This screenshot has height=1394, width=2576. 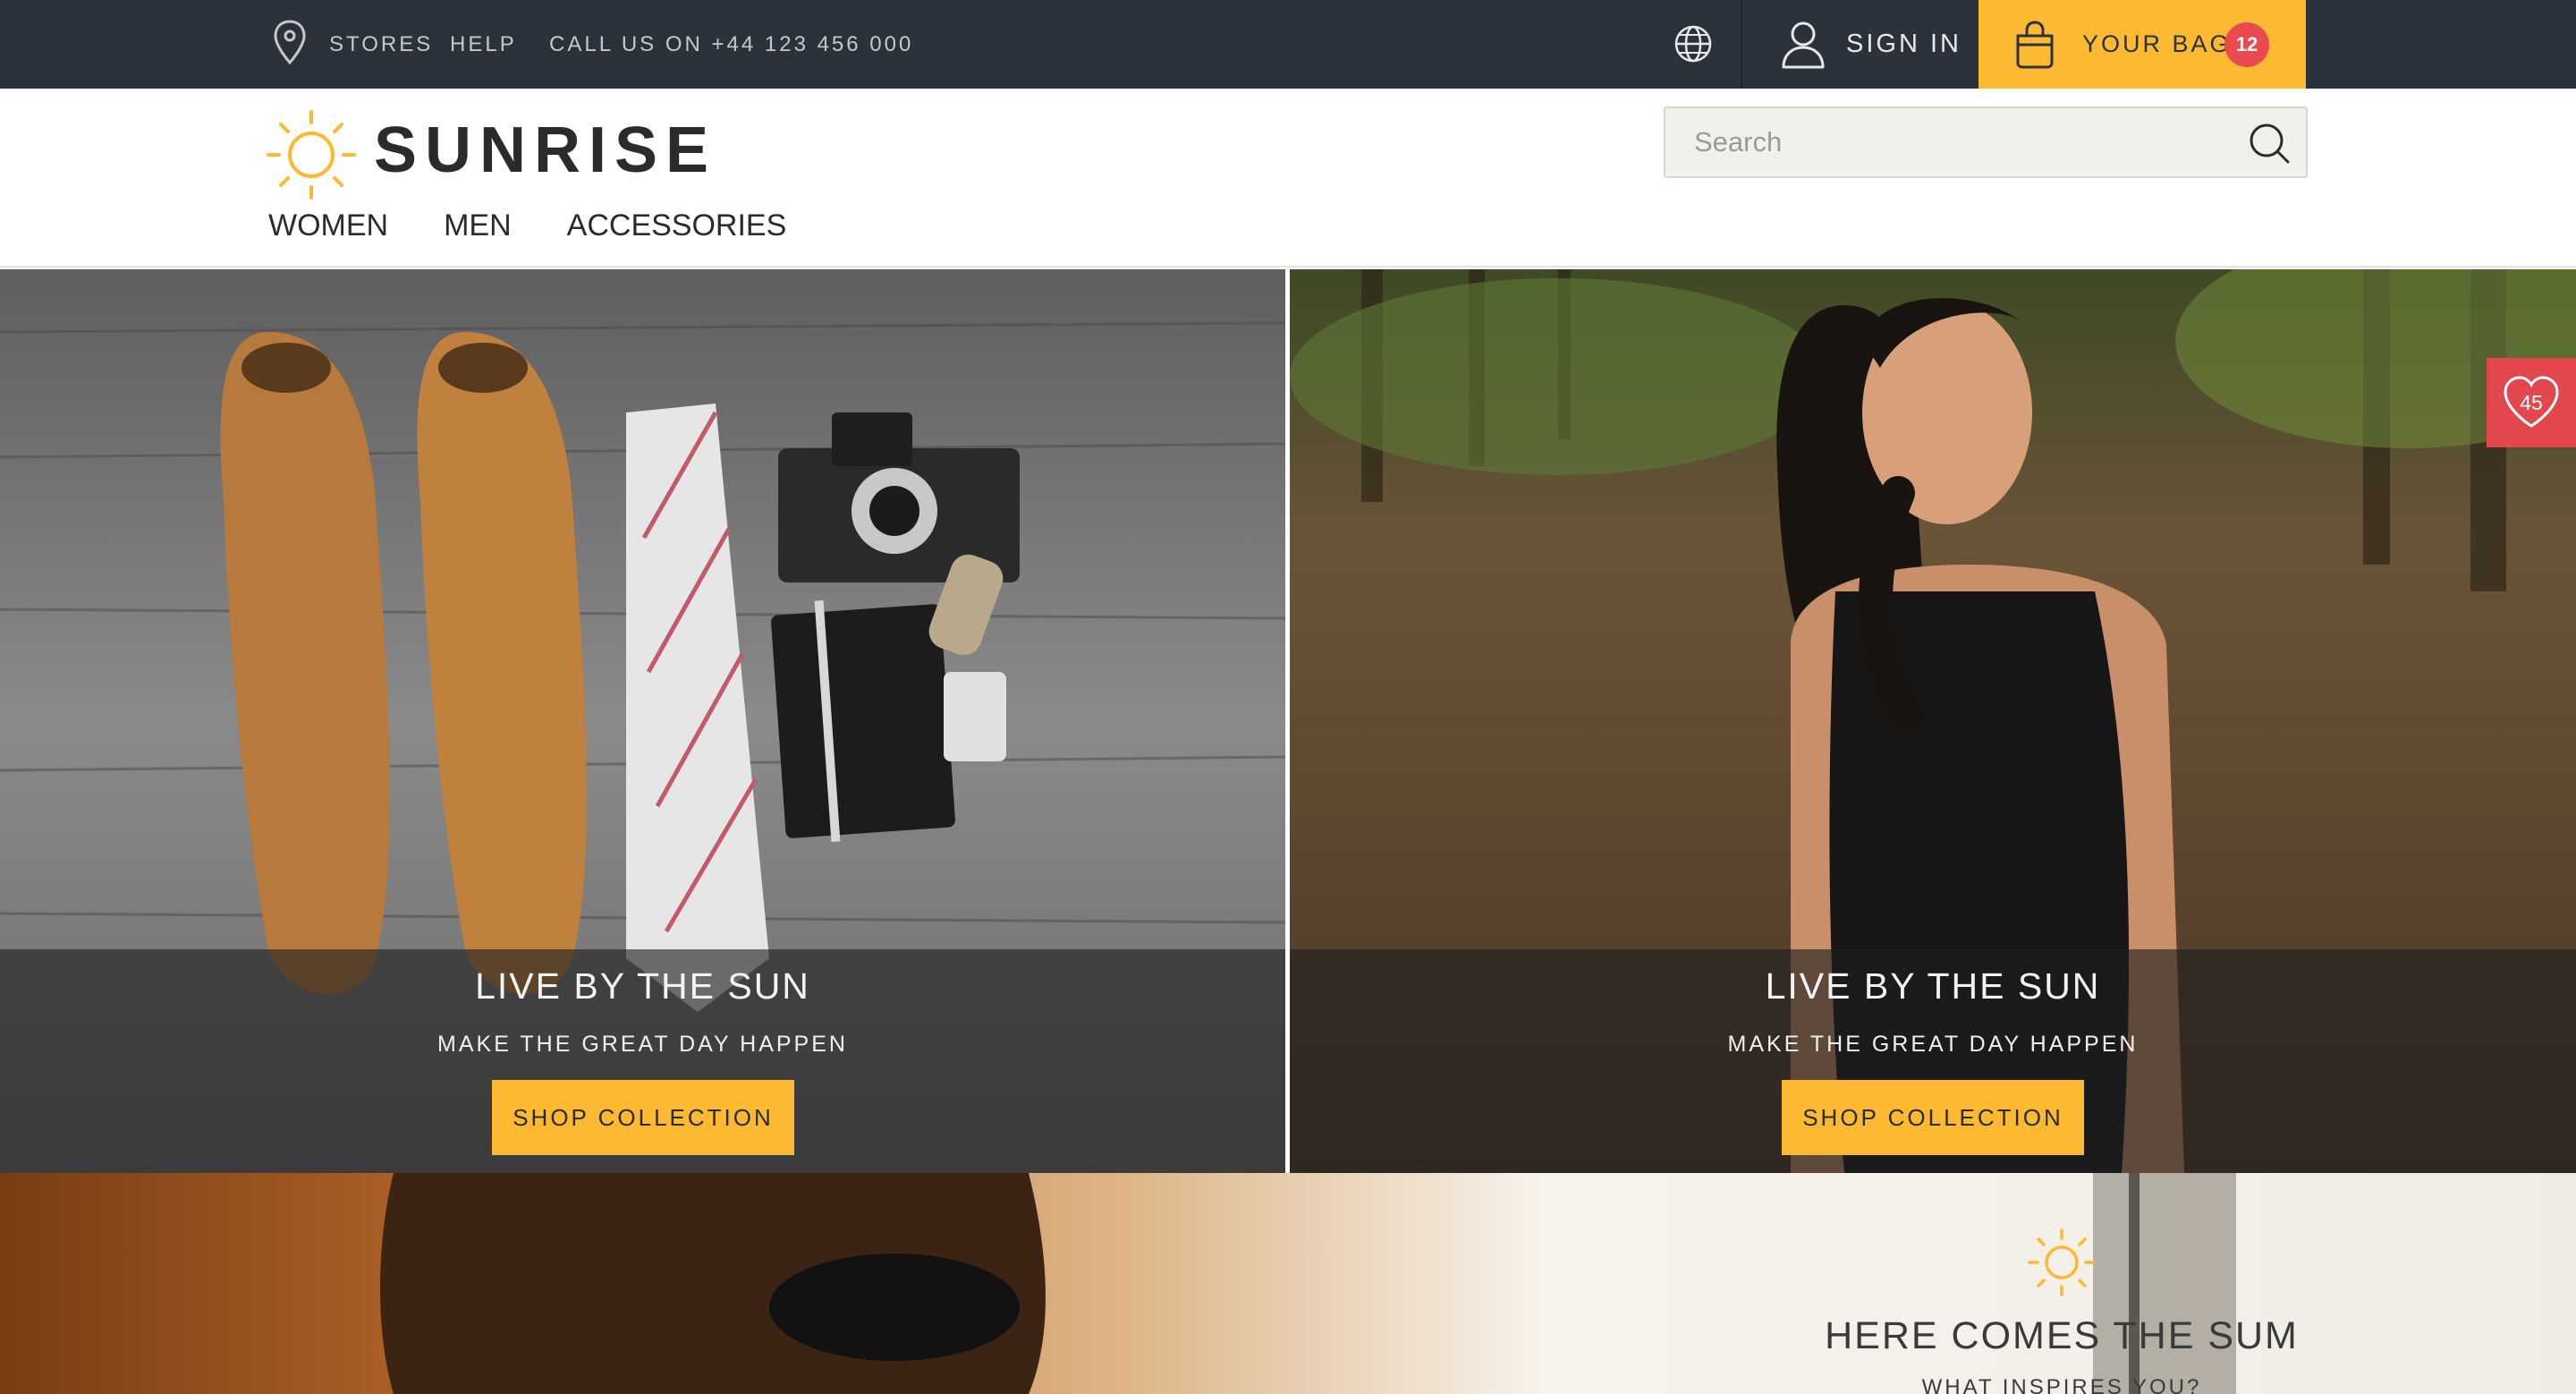 I want to click on main-nav: WOMEN MEN ACCESSORIES, so click(x=555, y=225).